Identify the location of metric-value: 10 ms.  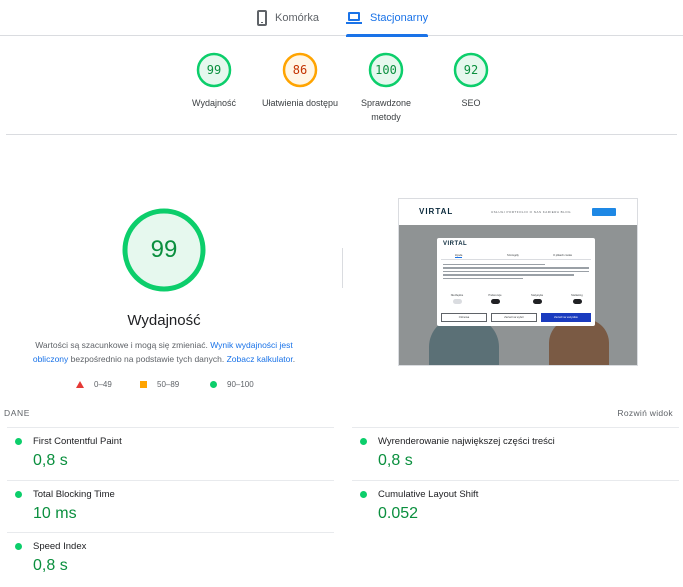
(55, 513).